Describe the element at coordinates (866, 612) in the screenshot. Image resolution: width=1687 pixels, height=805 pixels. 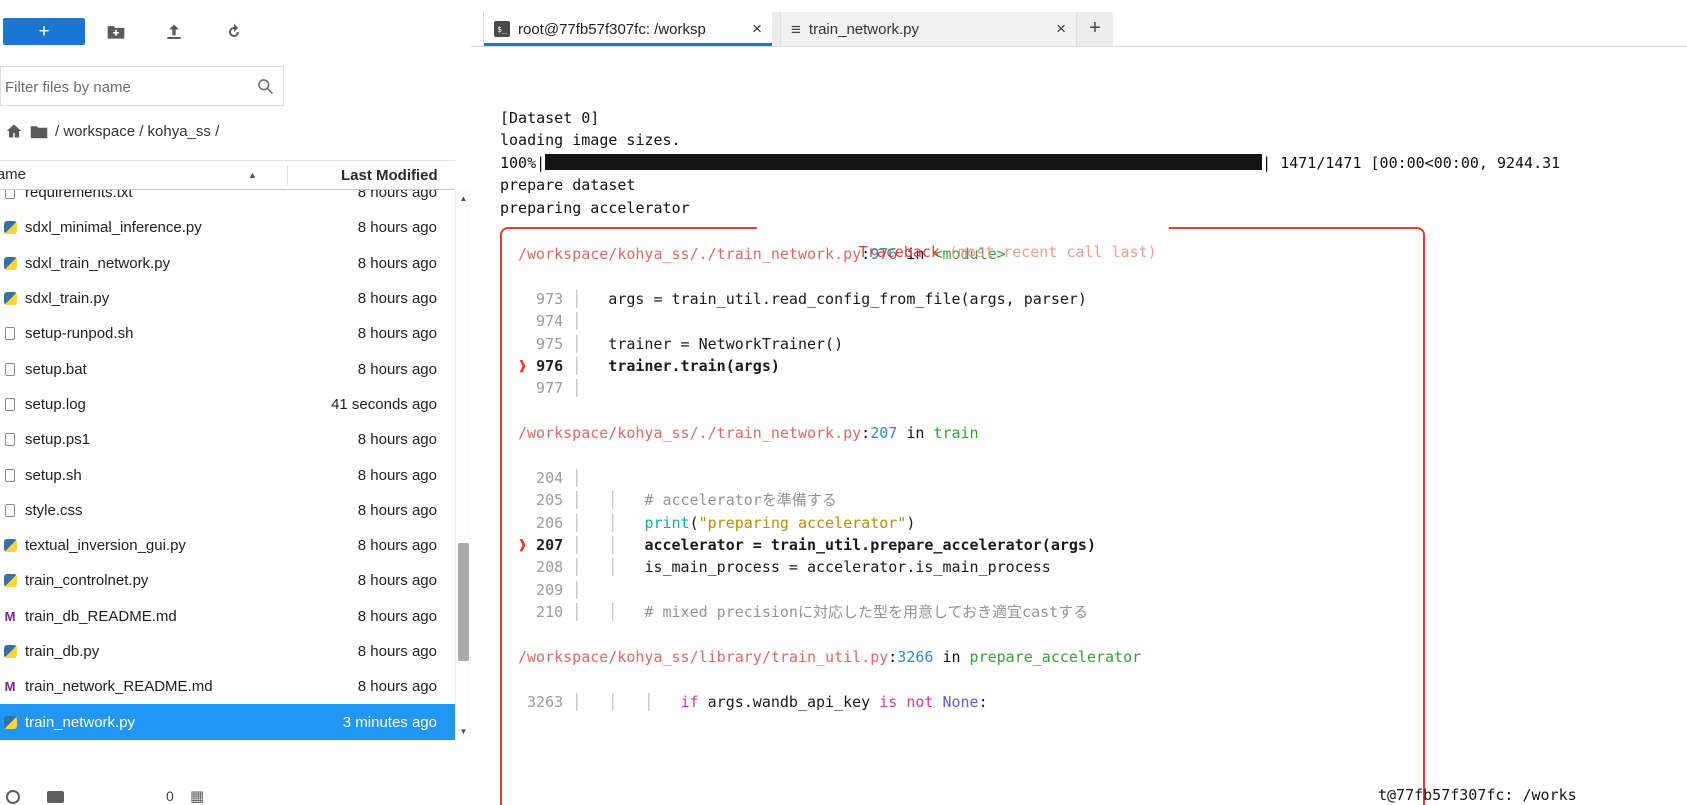
I see `text-segment: # mixed precisionに対応した型を用意しておき適宜castする` at that location.